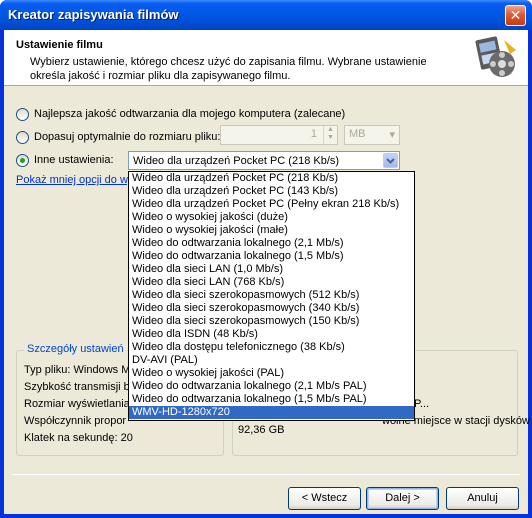 The height and width of the screenshot is (518, 532). I want to click on option-other-settings-label: Inne ustawienia:, so click(74, 160).